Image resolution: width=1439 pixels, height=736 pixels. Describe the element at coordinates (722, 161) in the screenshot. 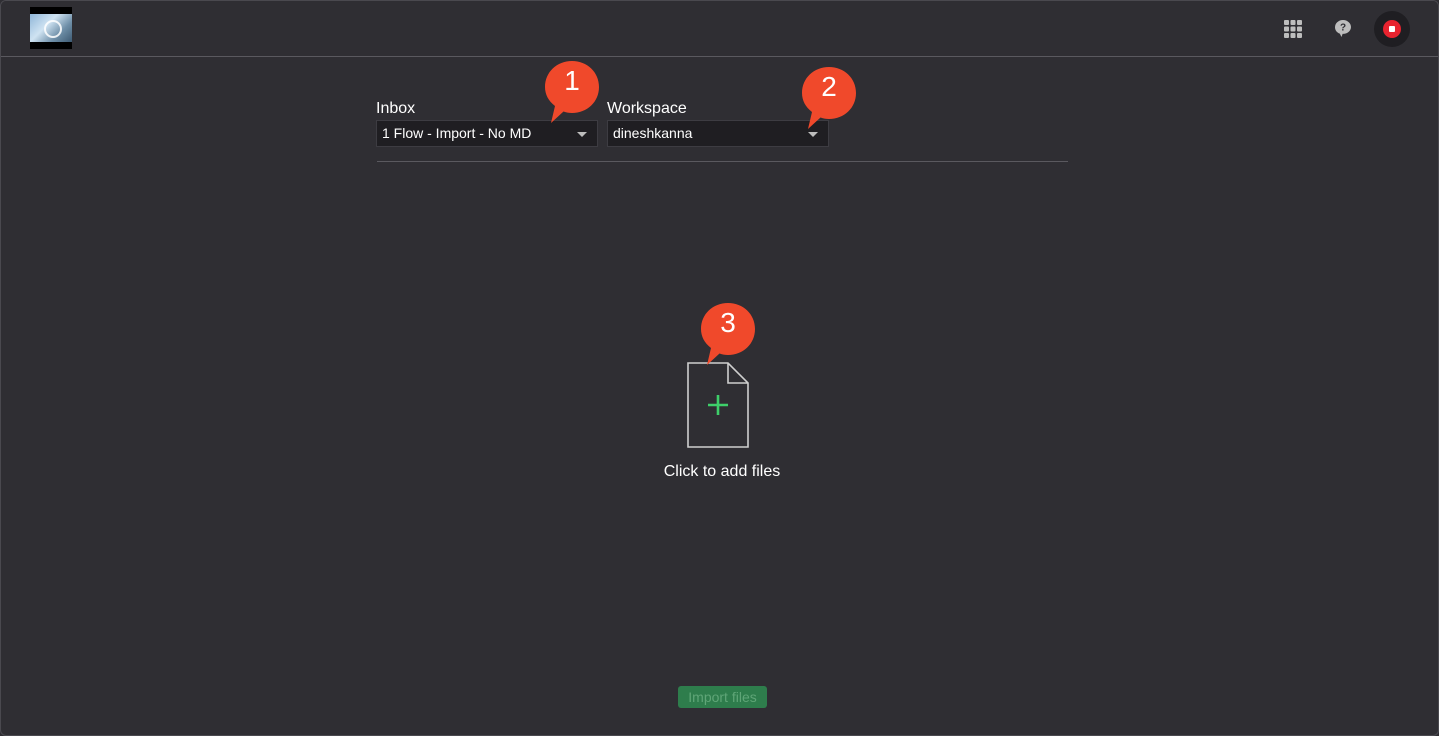

I see `form-divider` at that location.